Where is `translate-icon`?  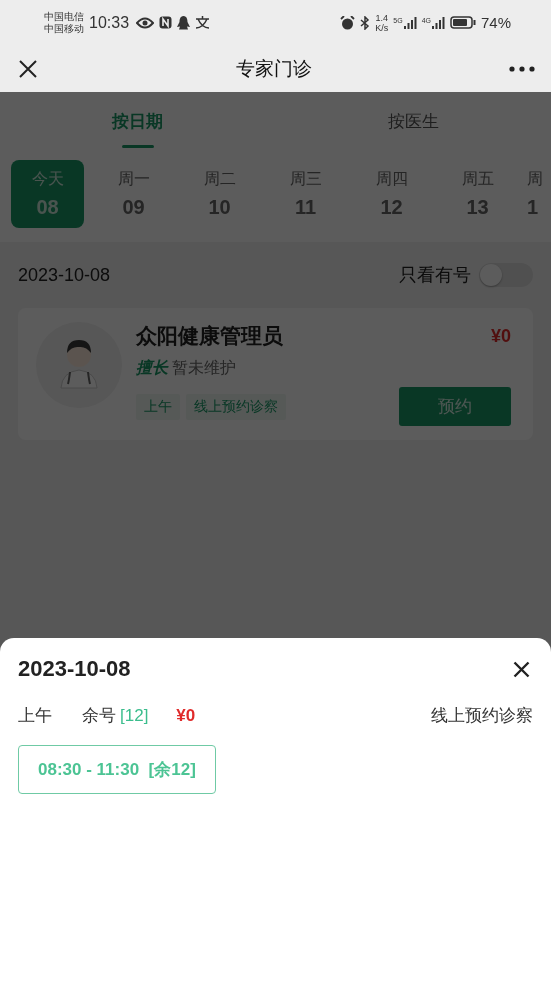
translate-icon is located at coordinates (203, 22).